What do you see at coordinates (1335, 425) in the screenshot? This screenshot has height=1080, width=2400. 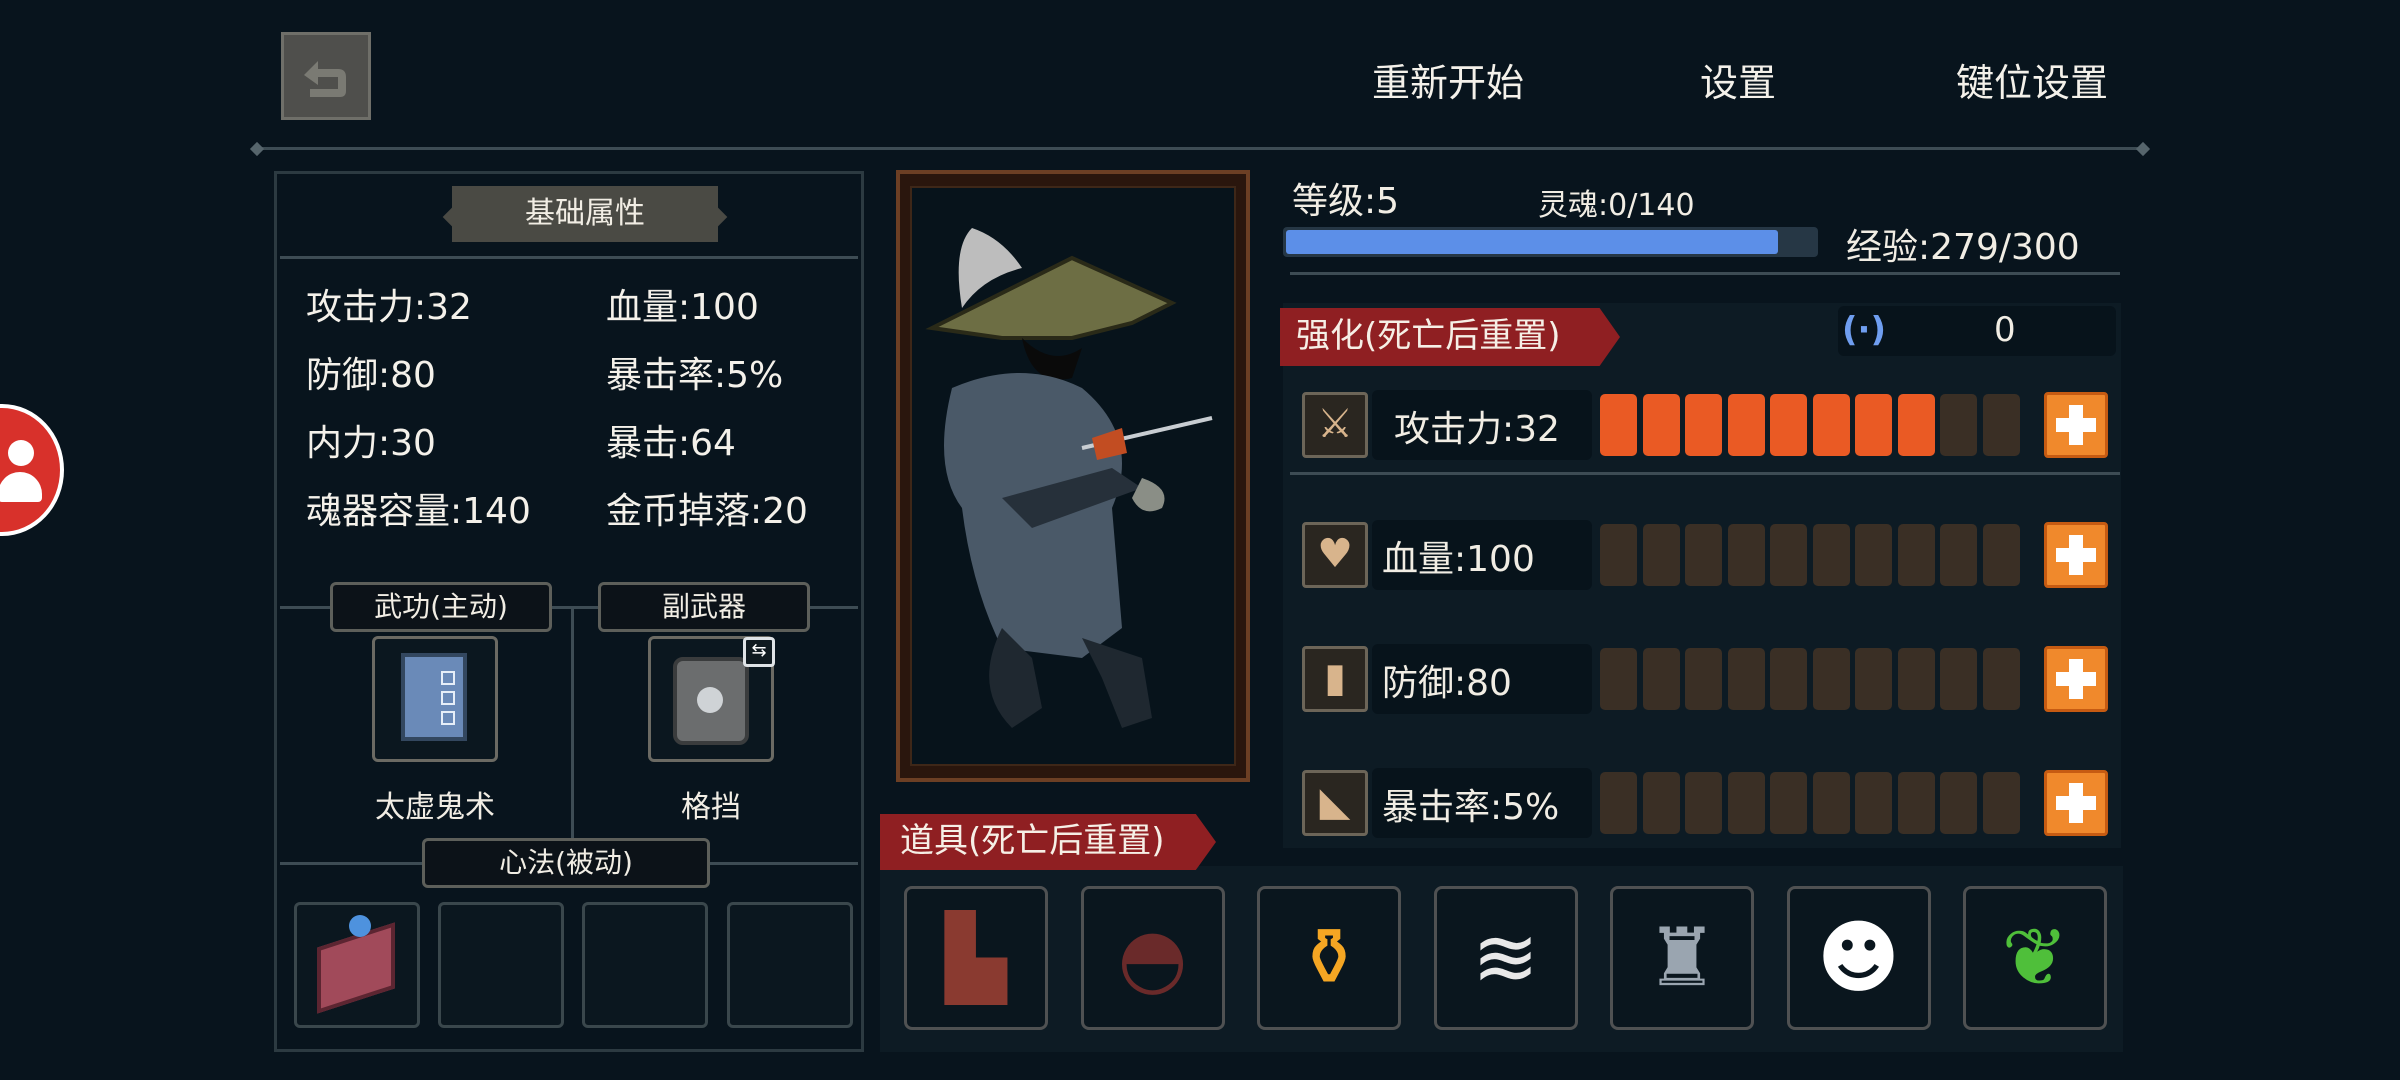 I see `sword-icon: ⚔` at bounding box center [1335, 425].